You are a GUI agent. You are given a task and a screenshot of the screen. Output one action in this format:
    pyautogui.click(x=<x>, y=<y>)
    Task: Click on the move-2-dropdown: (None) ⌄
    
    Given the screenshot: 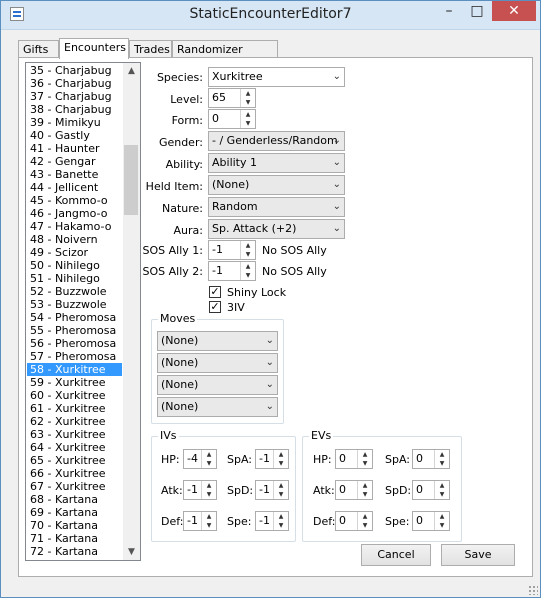 What is the action you would take?
    pyautogui.click(x=217, y=363)
    